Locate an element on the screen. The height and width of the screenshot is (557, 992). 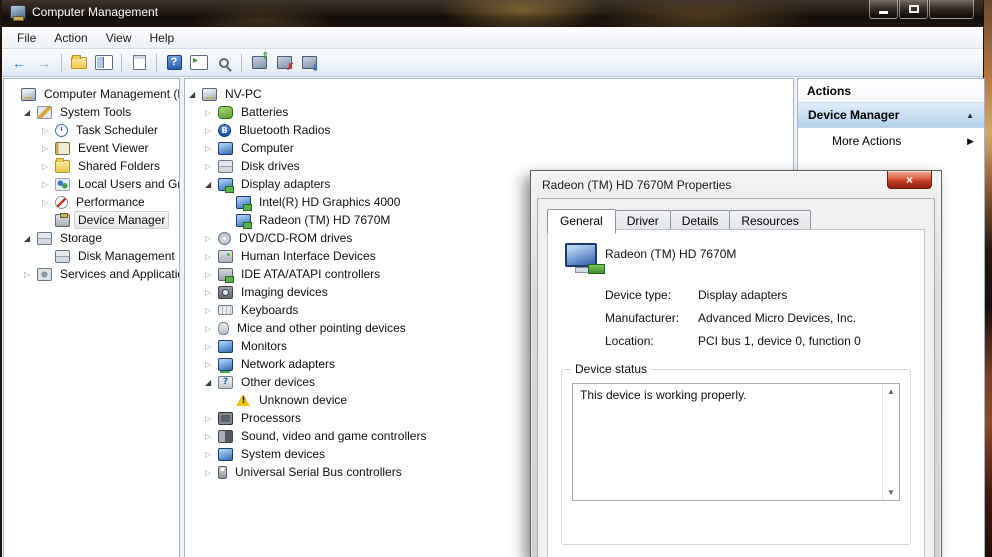
scroll-down-icon: ▼ is located at coordinates (891, 492).